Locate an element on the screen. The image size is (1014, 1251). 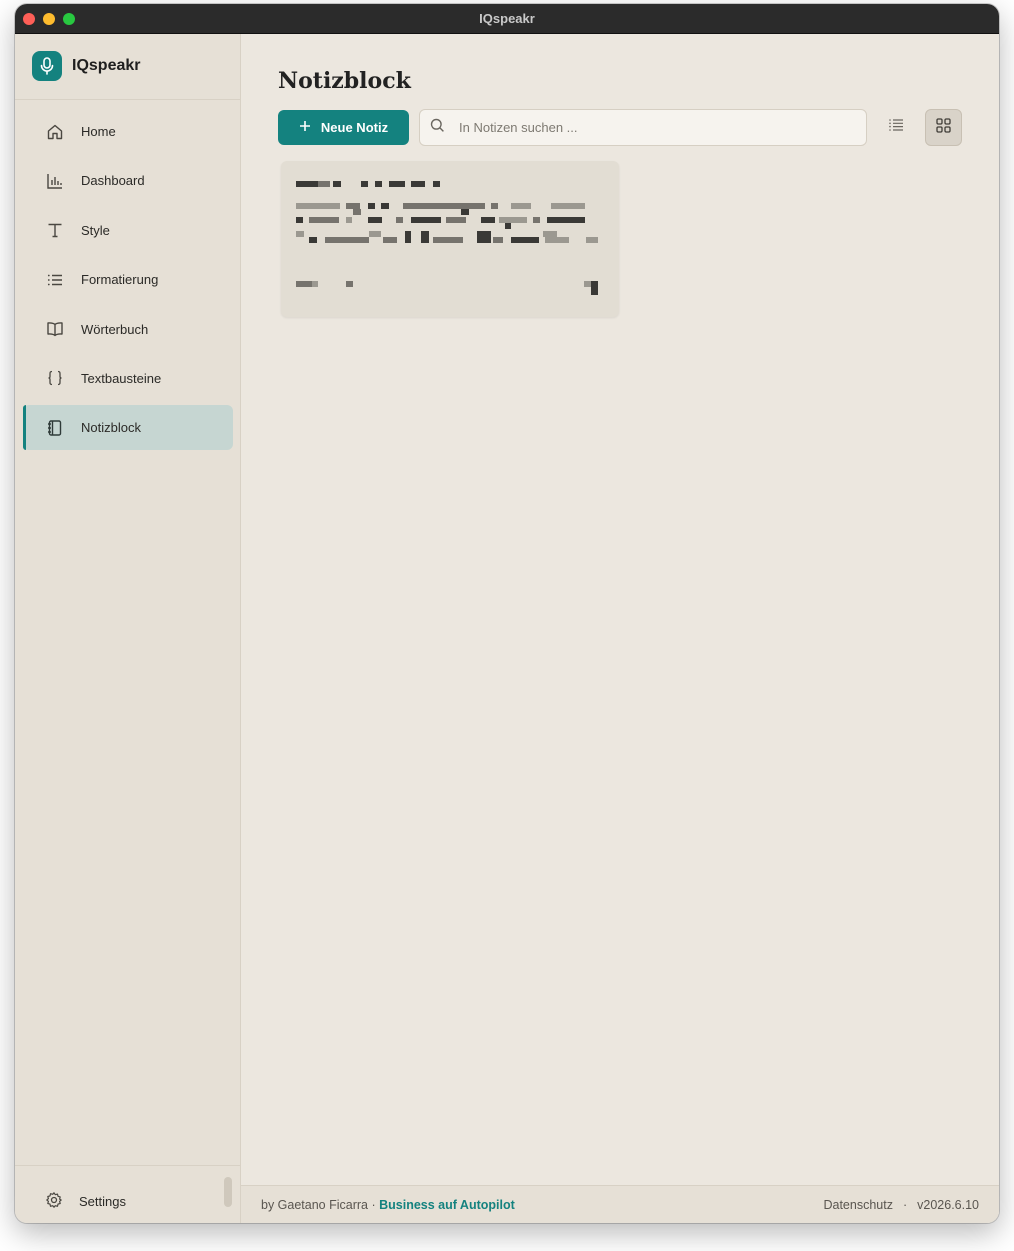
sidebar-item-label: Dashboard is located at coordinates (113, 181).